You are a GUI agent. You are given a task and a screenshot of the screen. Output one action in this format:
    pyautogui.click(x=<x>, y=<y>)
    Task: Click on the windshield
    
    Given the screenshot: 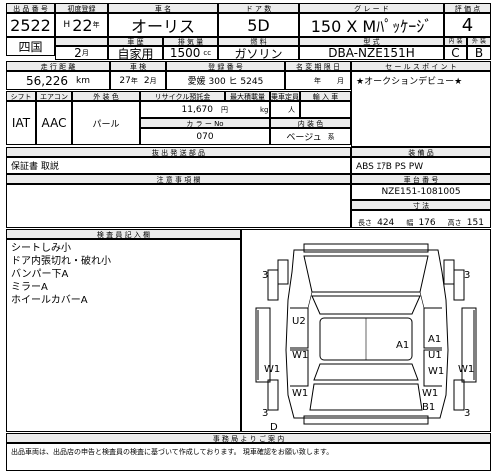 What is the action you would take?
    pyautogui.click(x=366, y=305)
    